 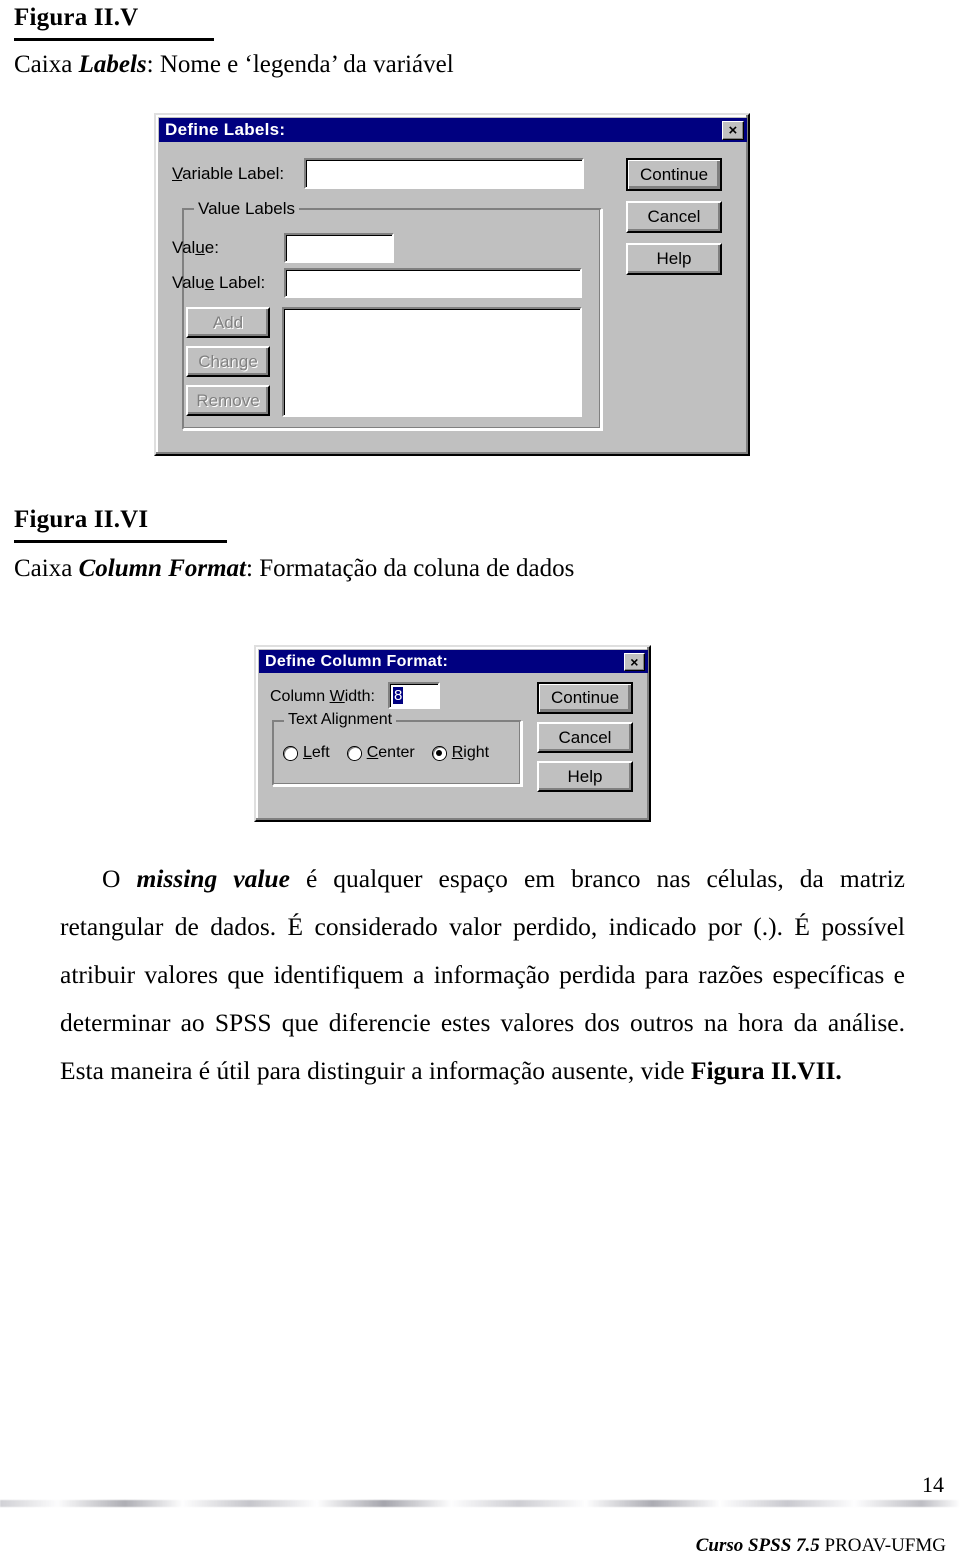 I want to click on figure-vi-caption-bold: Column Format, so click(x=162, y=568).